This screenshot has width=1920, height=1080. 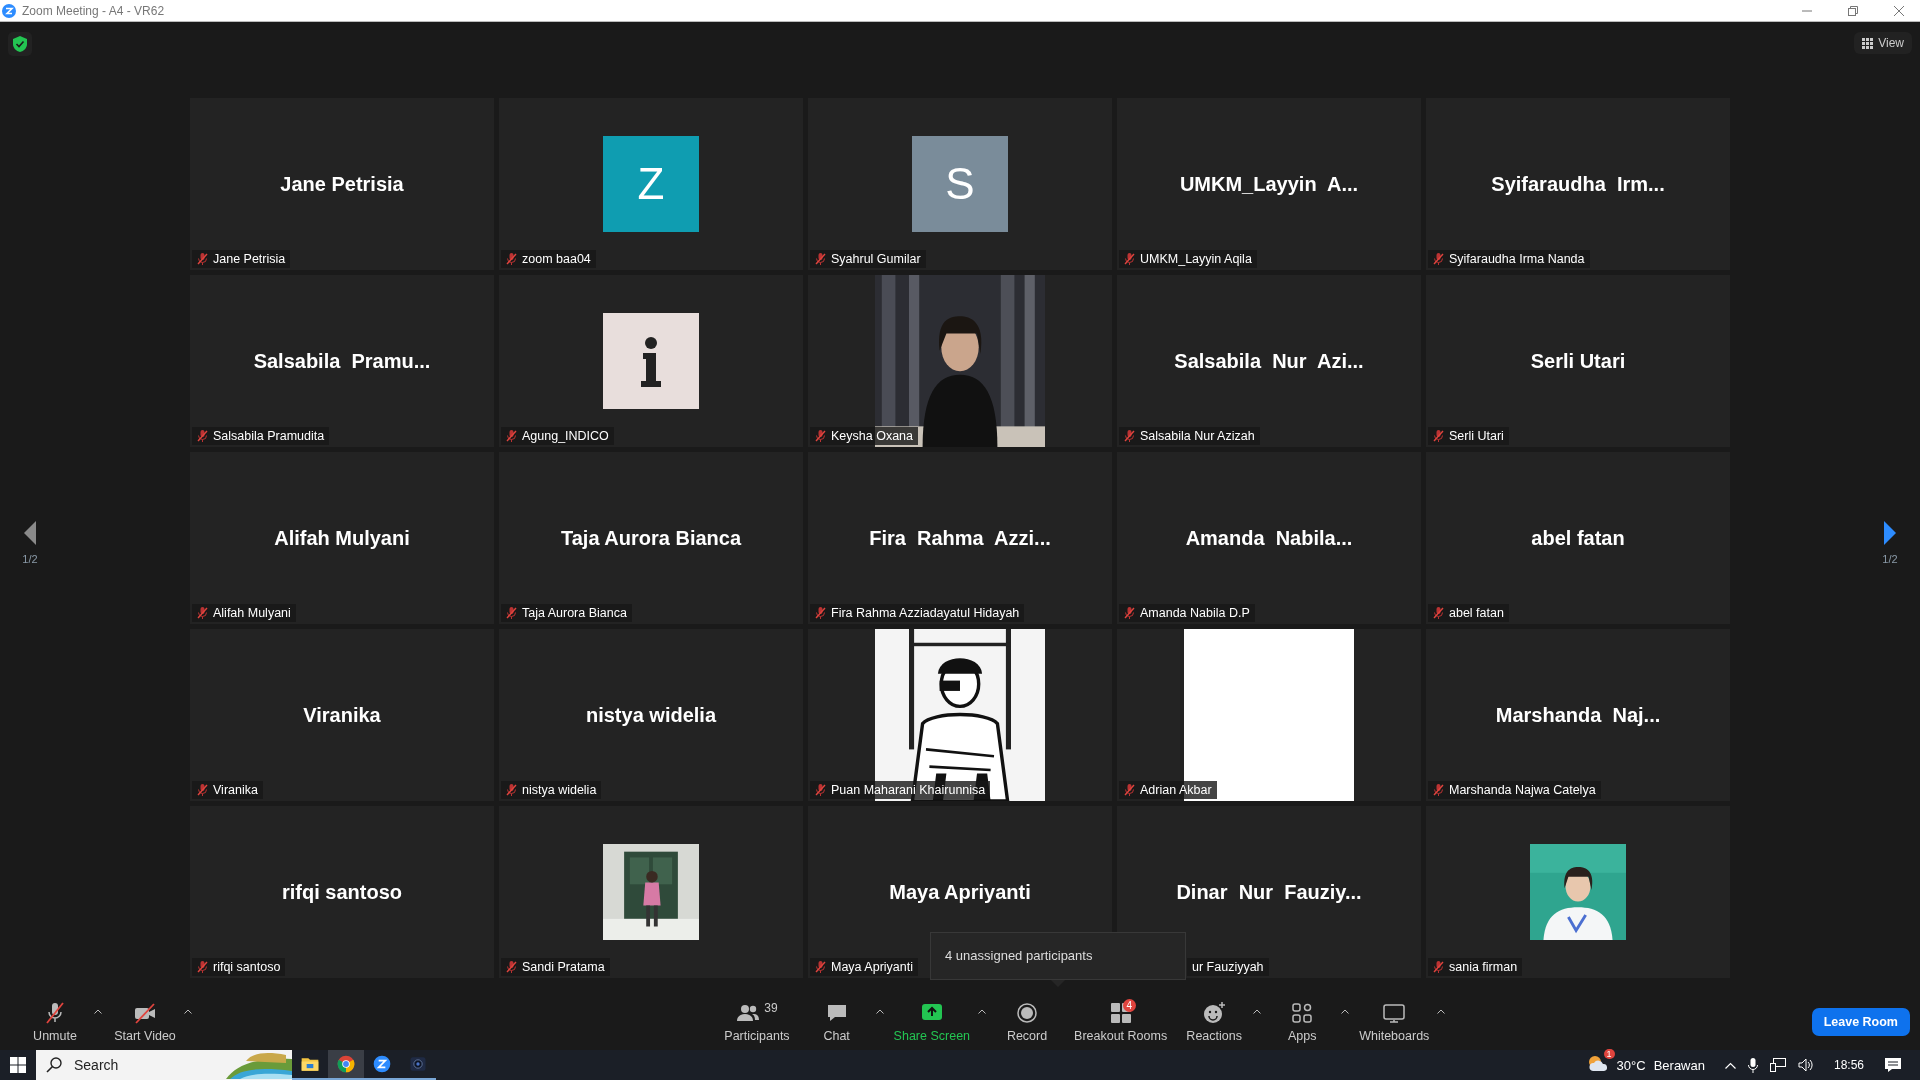 What do you see at coordinates (1853, 10) in the screenshot?
I see `restore-icon` at bounding box center [1853, 10].